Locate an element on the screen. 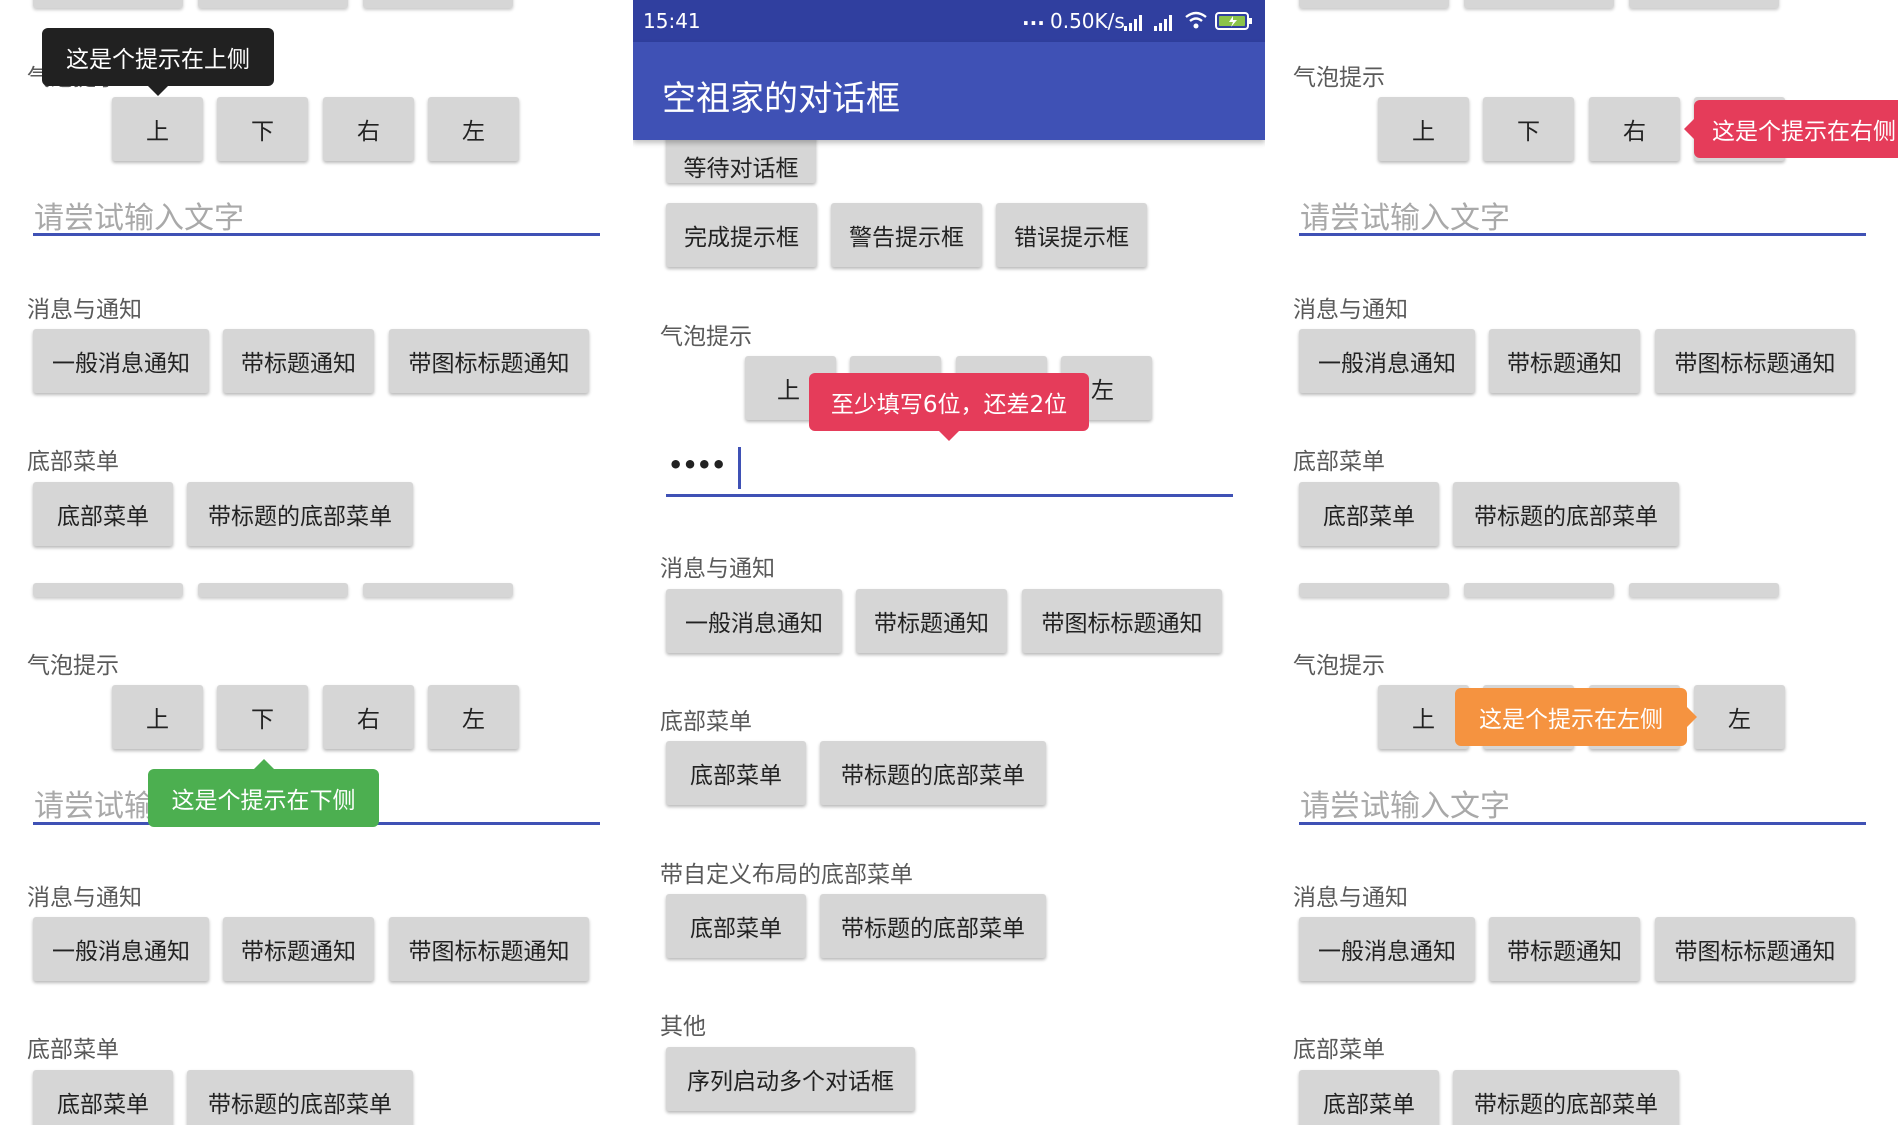 This screenshot has width=1898, height=1125. tooltip-min-length-text: 至少填写6位，还差2位 is located at coordinates (949, 405).